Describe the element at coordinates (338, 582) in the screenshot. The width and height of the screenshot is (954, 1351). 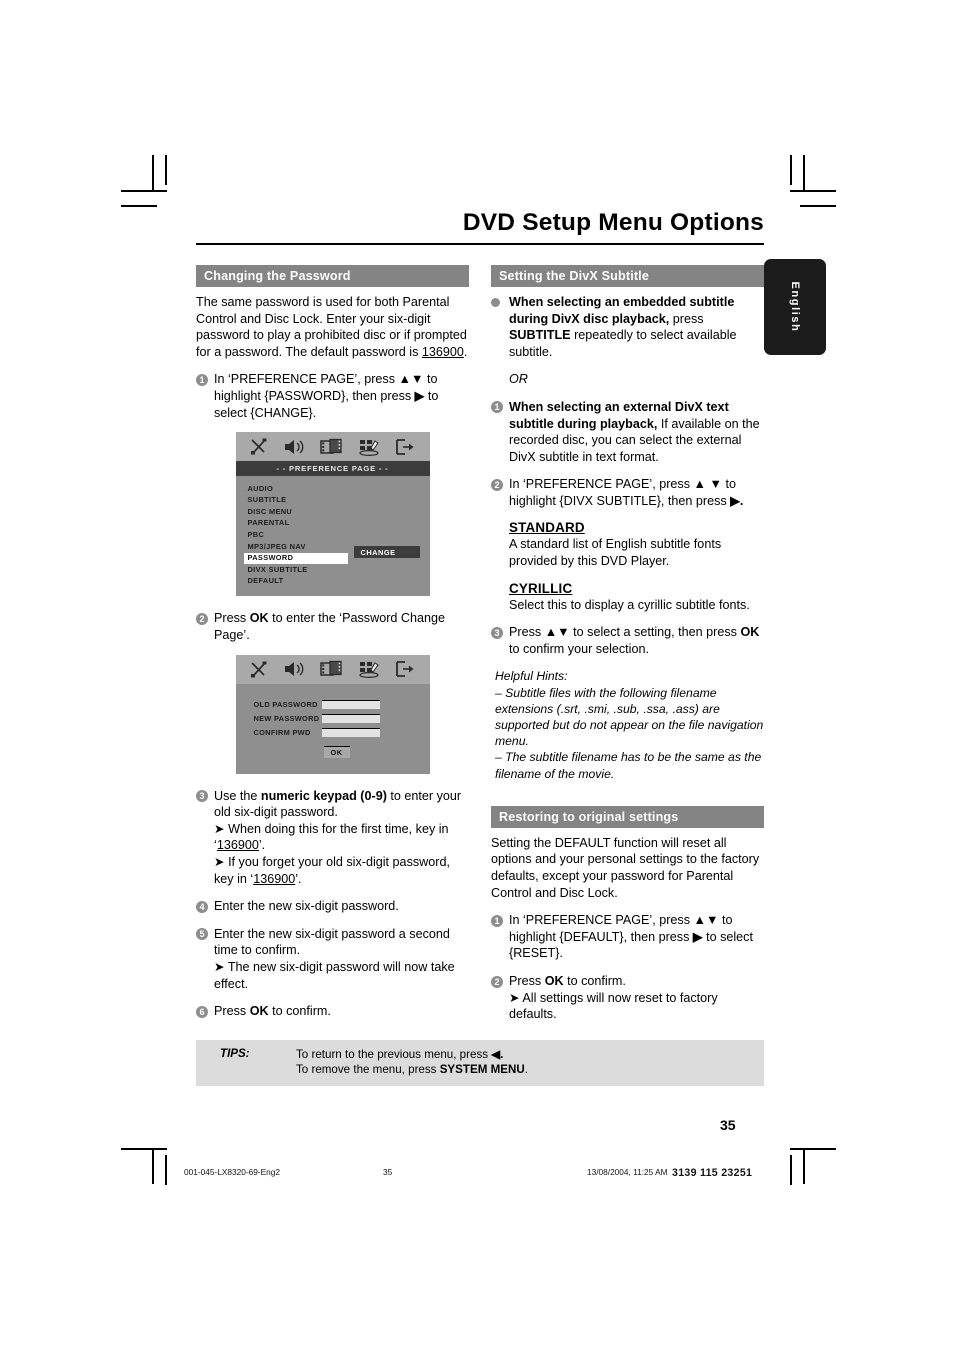
I see `osd-item-default: DEFAULT` at that location.